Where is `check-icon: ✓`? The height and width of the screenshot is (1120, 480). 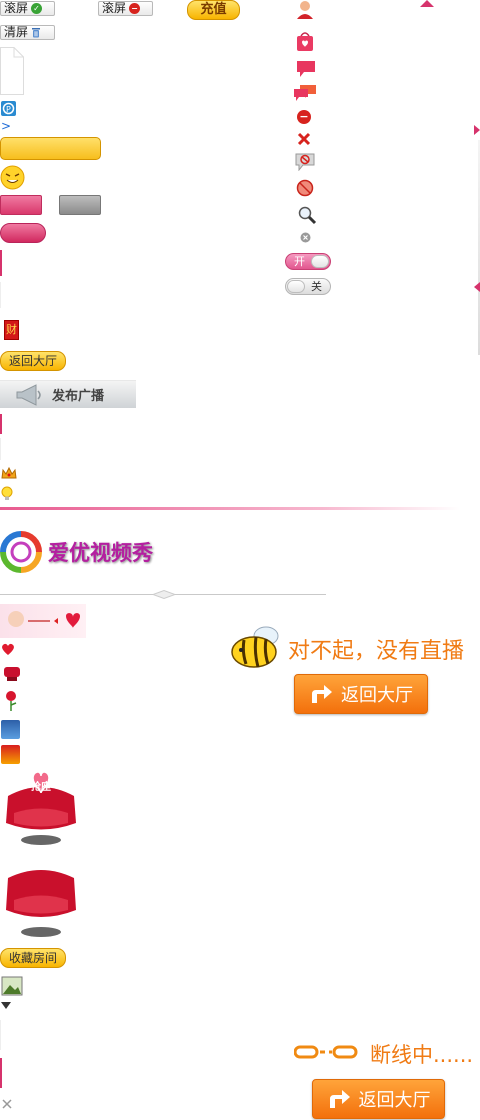 check-icon: ✓ is located at coordinates (37, 8).